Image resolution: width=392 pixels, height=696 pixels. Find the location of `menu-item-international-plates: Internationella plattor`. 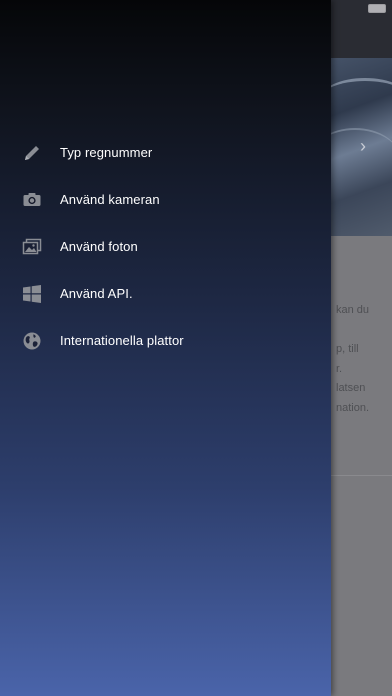

menu-item-international-plates: Internationella plattor is located at coordinates (165, 340).